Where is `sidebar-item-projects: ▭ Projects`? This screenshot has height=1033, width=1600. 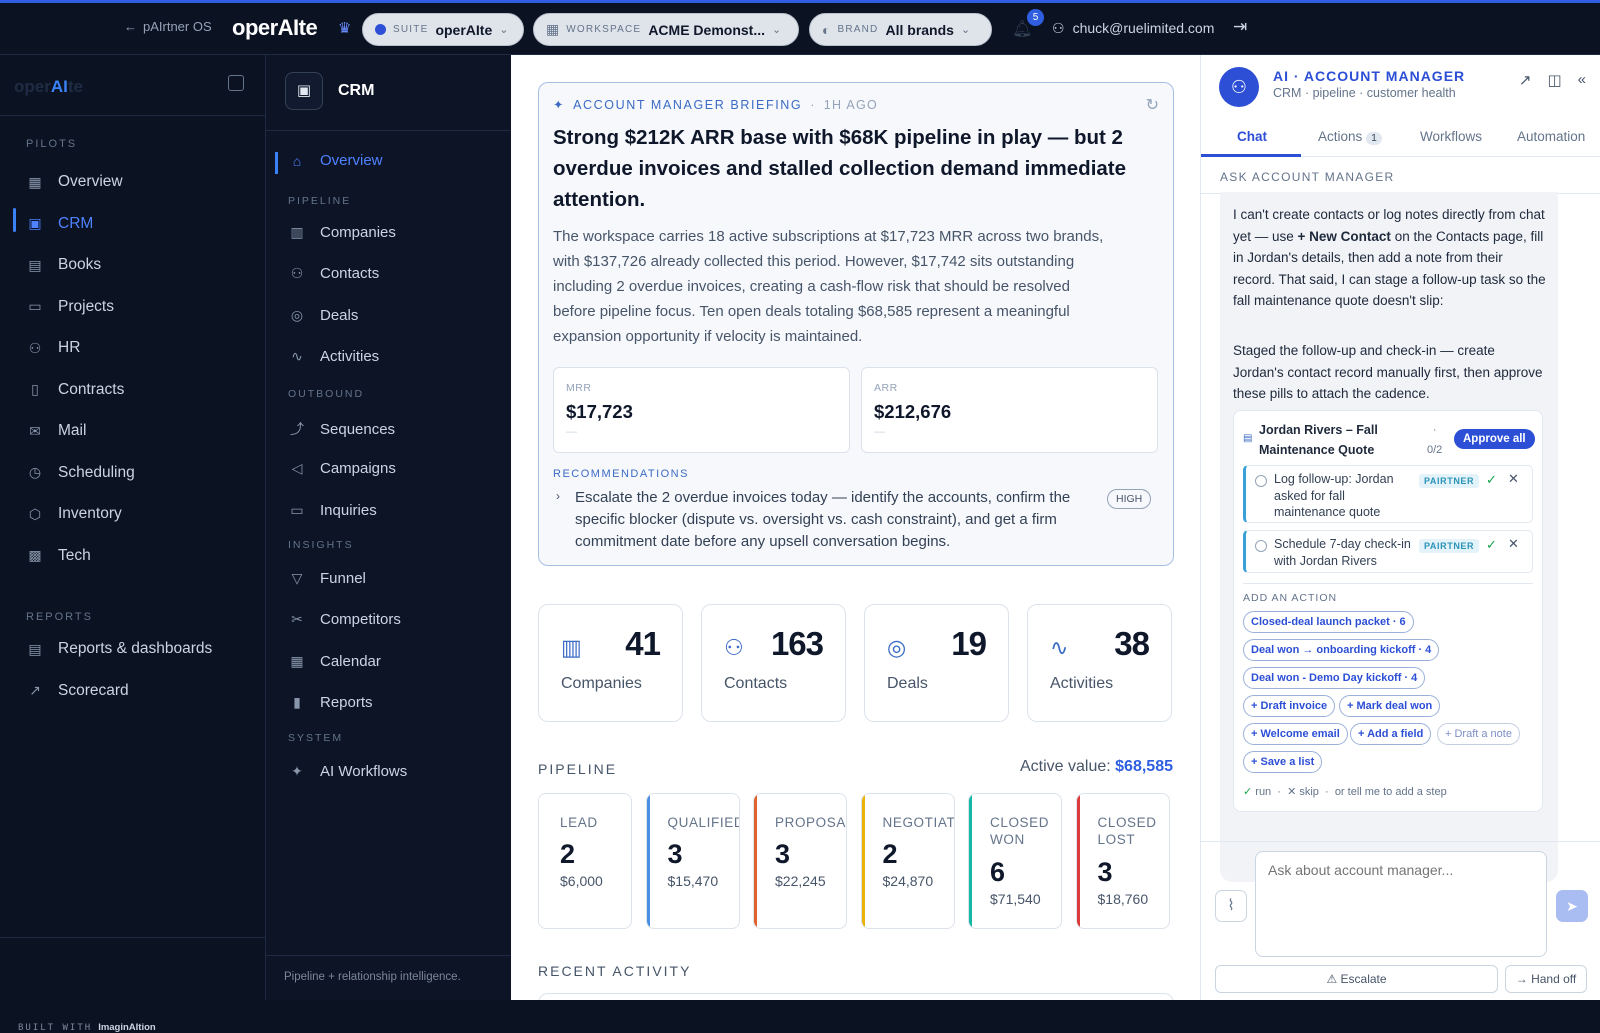 sidebar-item-projects: ▭ Projects is located at coordinates (70, 307).